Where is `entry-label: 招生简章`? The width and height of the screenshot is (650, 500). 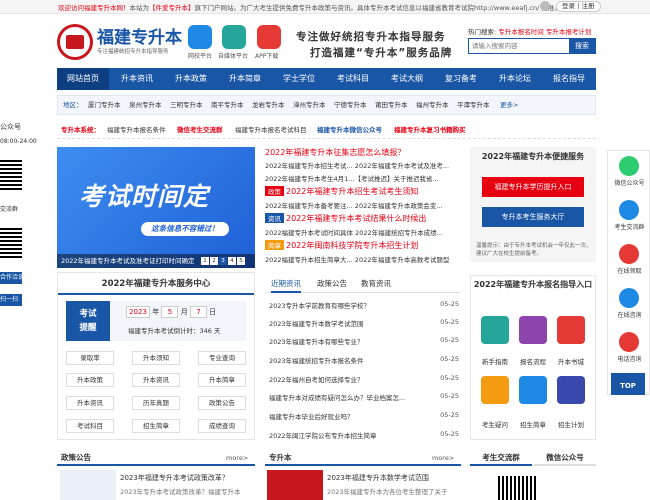 entry-label: 招生简章 is located at coordinates (533, 424).